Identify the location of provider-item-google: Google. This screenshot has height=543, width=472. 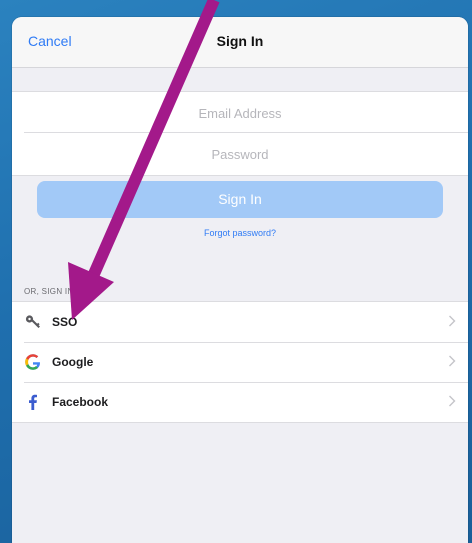
(240, 362).